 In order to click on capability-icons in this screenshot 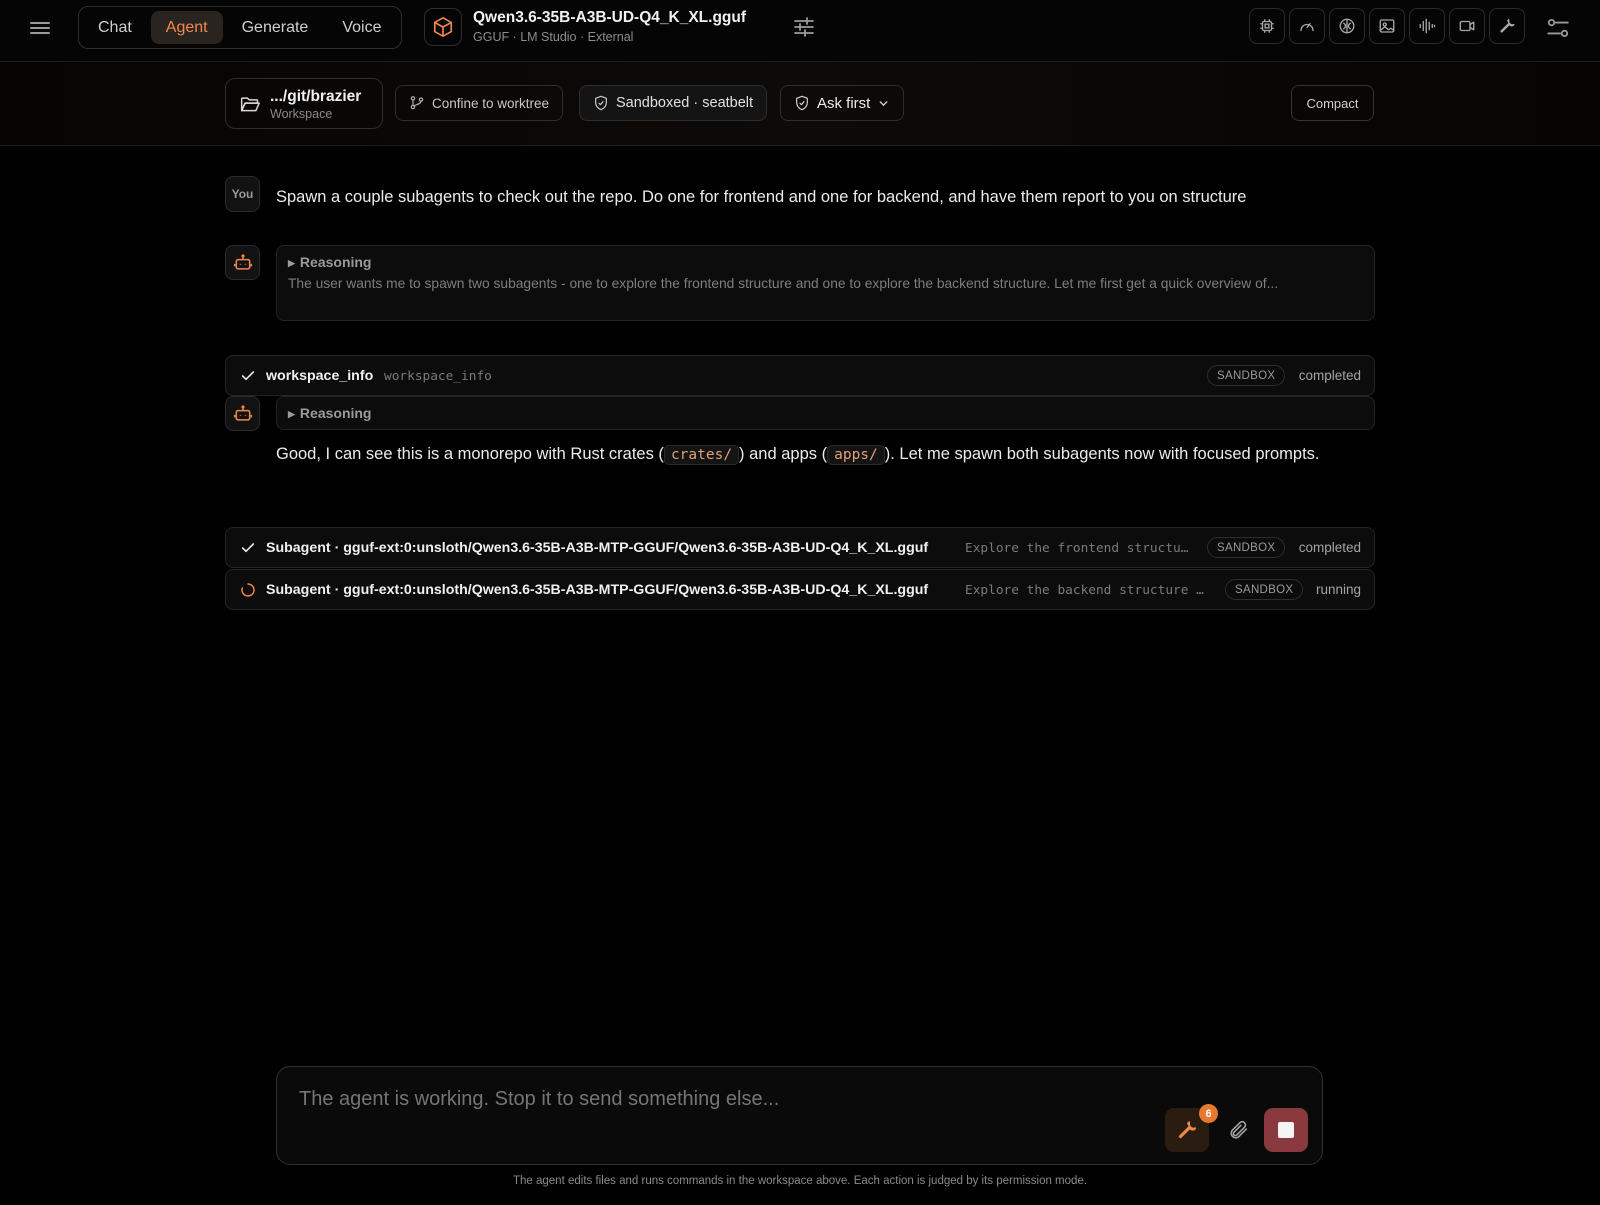, I will do `click(1387, 26)`.